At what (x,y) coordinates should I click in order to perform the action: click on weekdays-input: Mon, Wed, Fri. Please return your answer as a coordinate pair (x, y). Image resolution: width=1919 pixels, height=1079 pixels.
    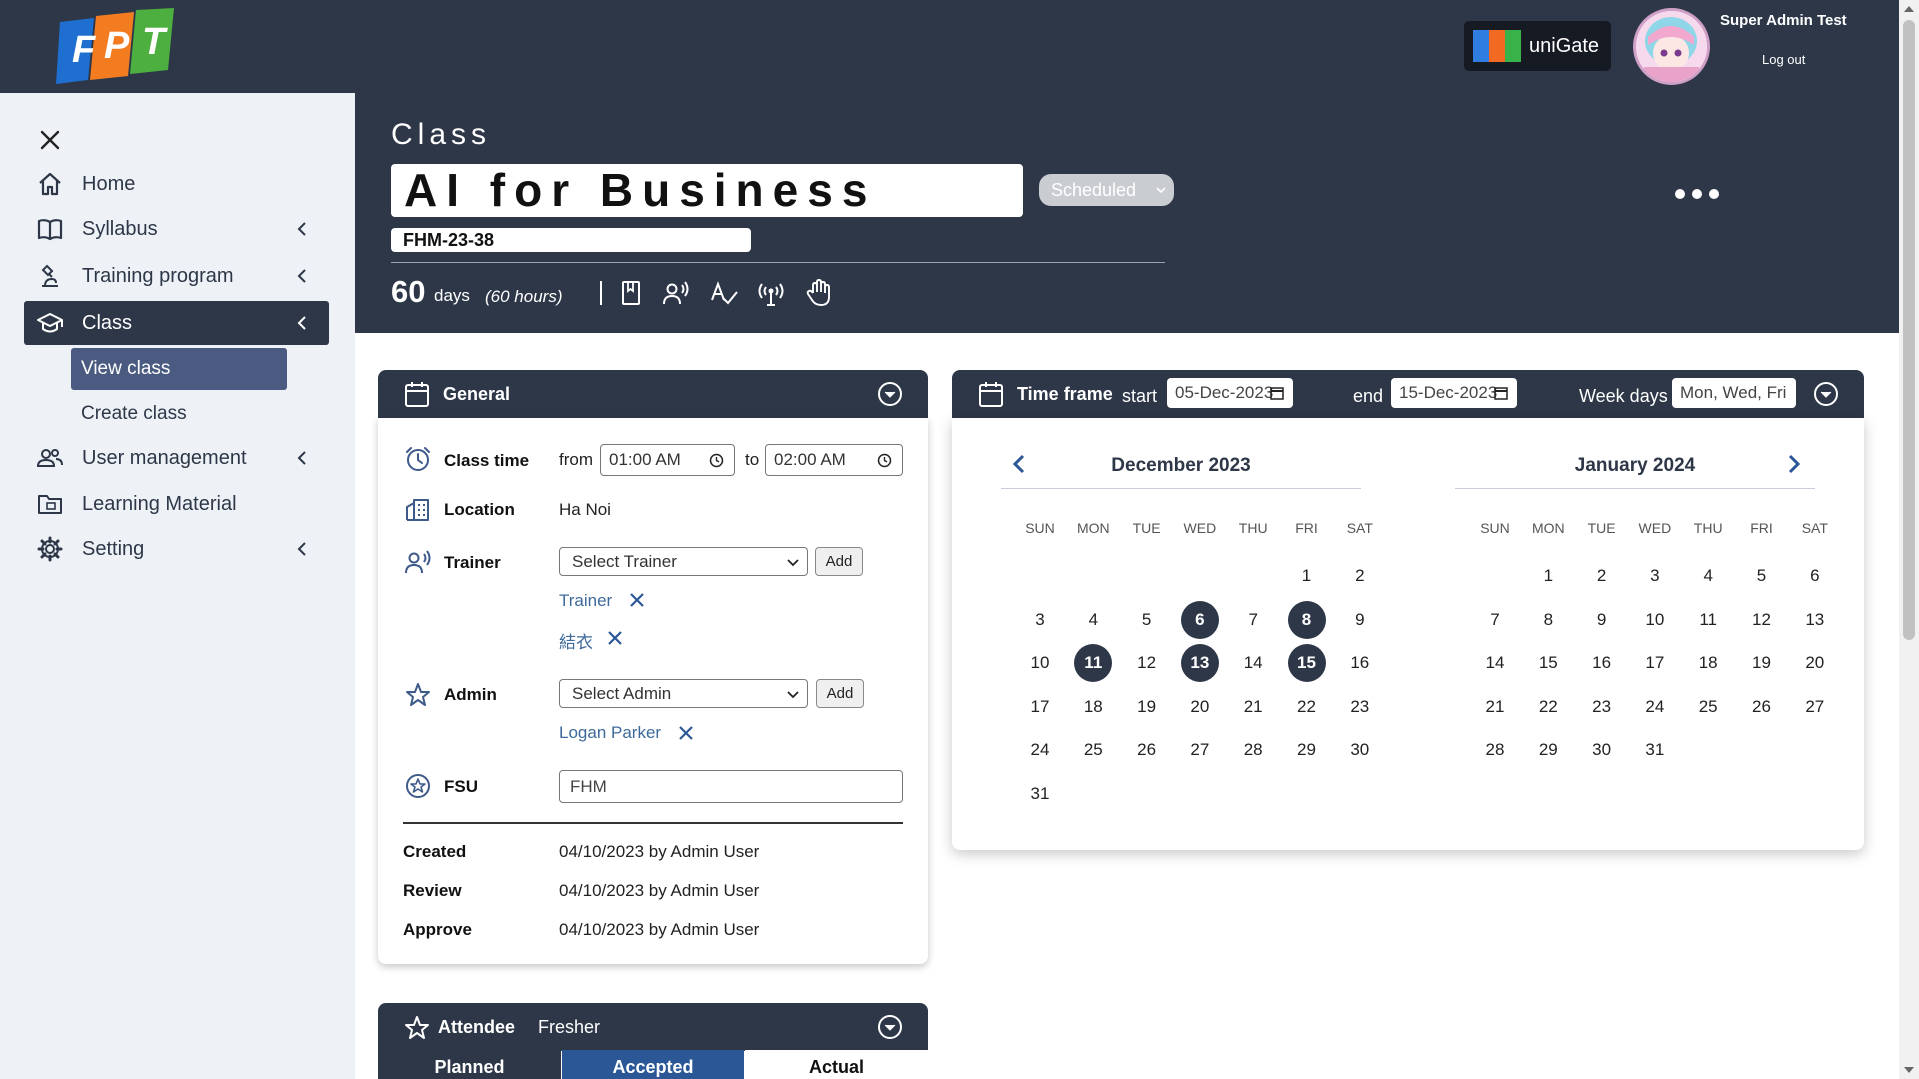
    Looking at the image, I should click on (1734, 393).